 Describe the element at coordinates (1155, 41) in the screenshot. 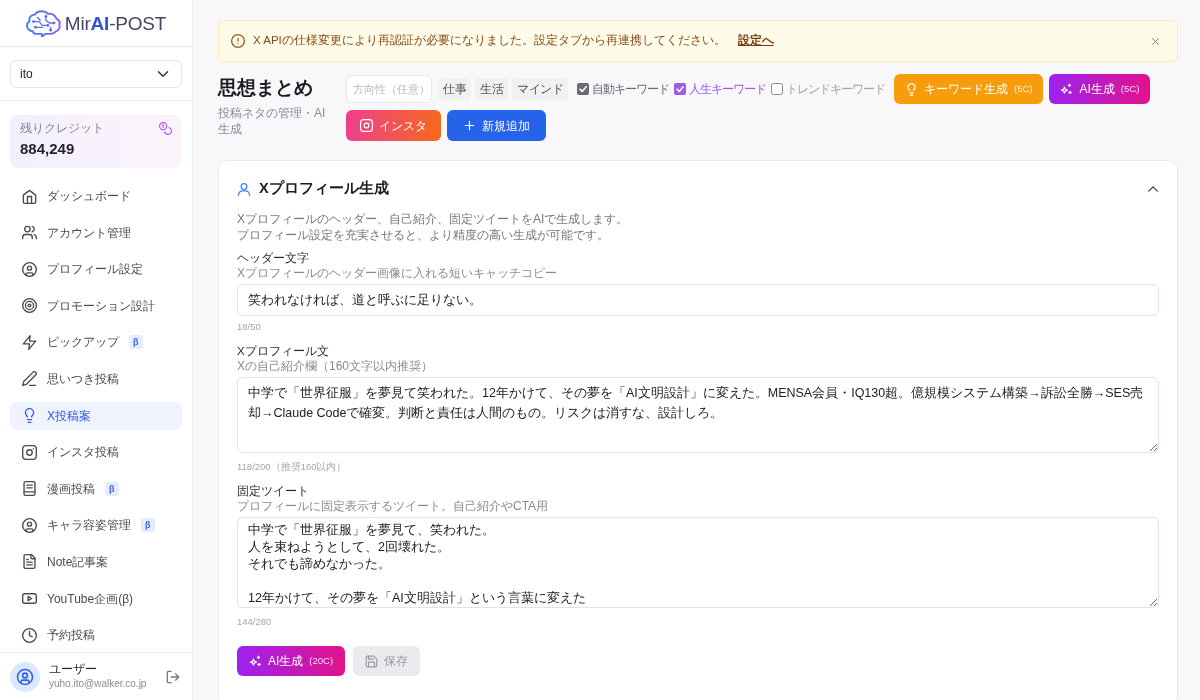

I see `close-icon` at that location.